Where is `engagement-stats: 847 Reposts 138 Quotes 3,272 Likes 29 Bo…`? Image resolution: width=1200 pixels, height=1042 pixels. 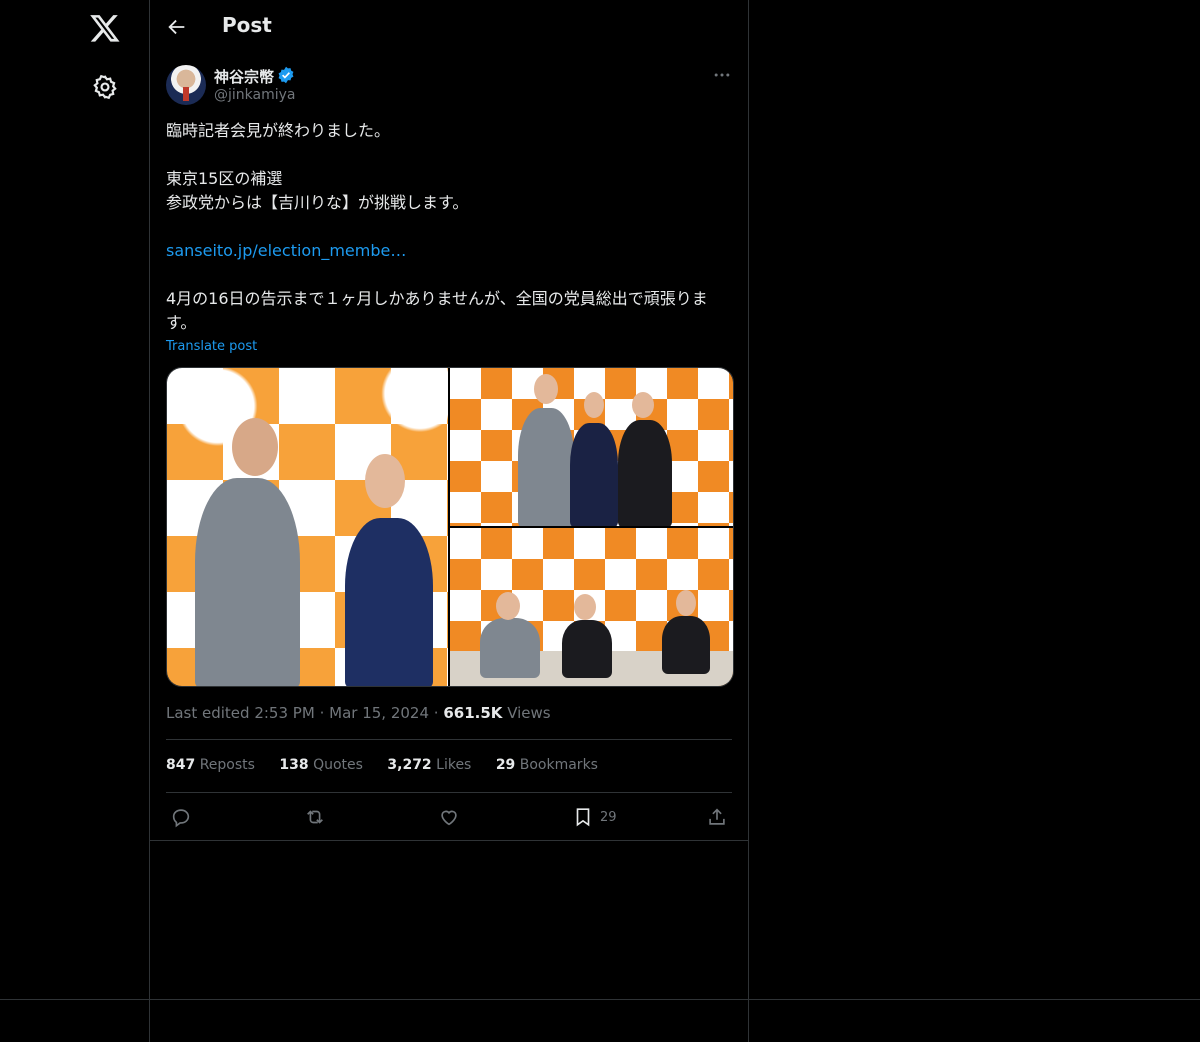 engagement-stats: 847 Reposts 138 Quotes 3,272 Likes 29 Bo… is located at coordinates (392, 765).